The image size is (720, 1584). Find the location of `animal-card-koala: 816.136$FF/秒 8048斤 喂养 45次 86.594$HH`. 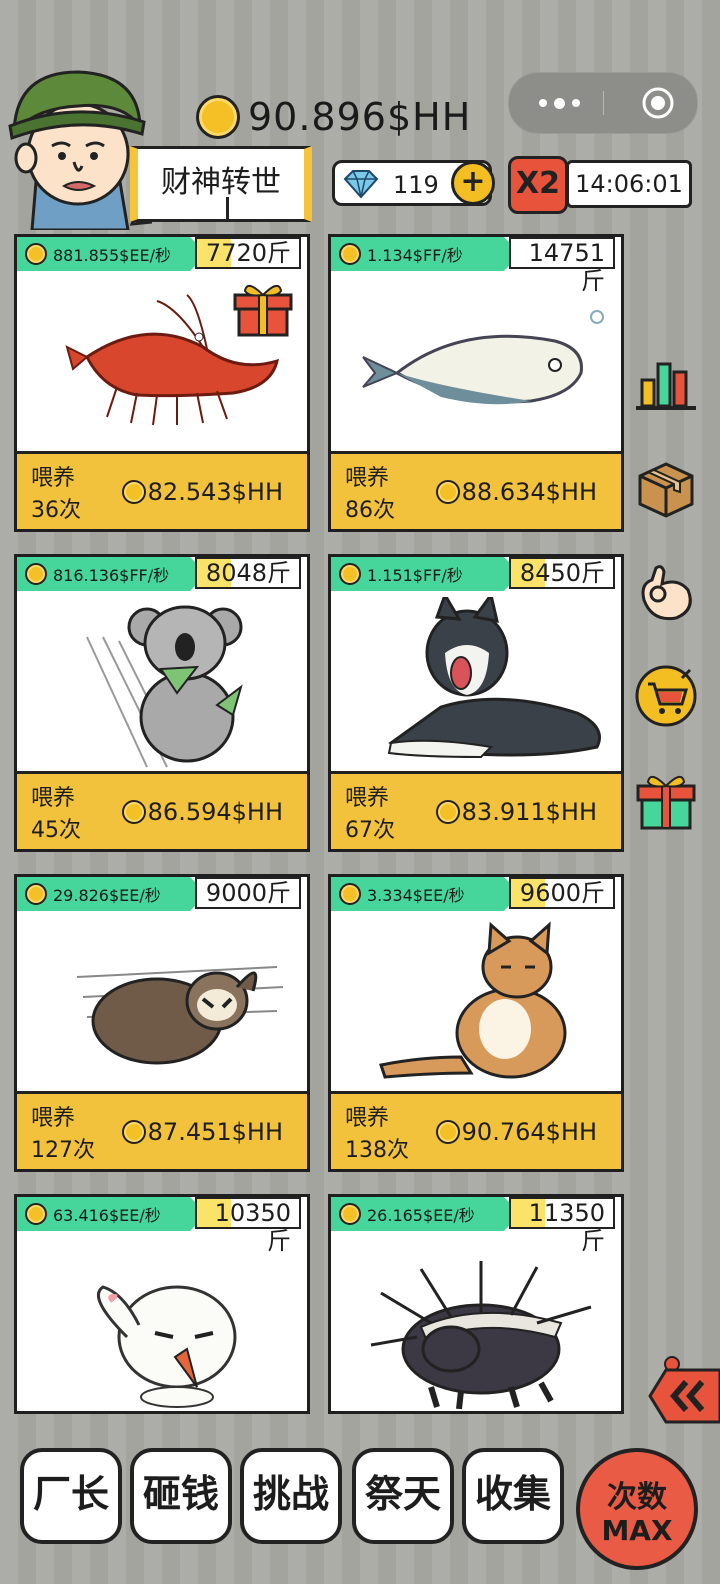

animal-card-koala: 816.136$FF/秒 8048斤 喂养 45次 86.594$HH is located at coordinates (162, 703).